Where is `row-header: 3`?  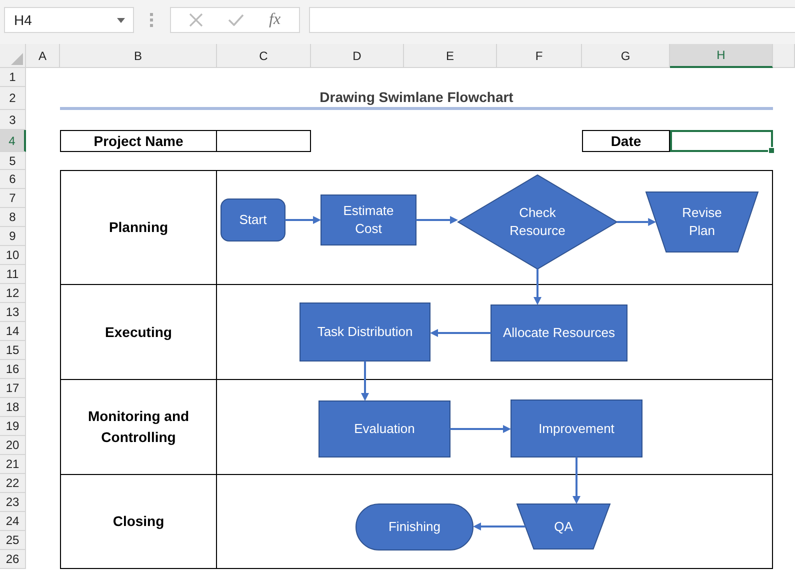
row-header: 3 is located at coordinates (13, 120).